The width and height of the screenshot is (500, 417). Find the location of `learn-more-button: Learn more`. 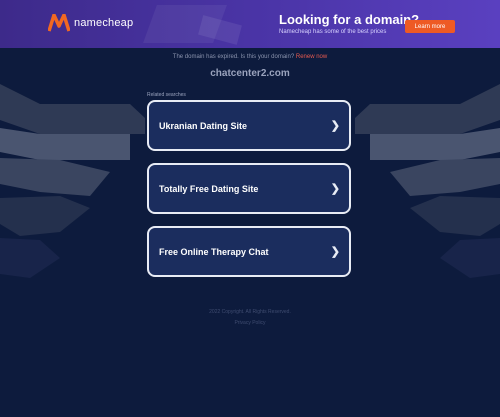

learn-more-button: Learn more is located at coordinates (430, 26).